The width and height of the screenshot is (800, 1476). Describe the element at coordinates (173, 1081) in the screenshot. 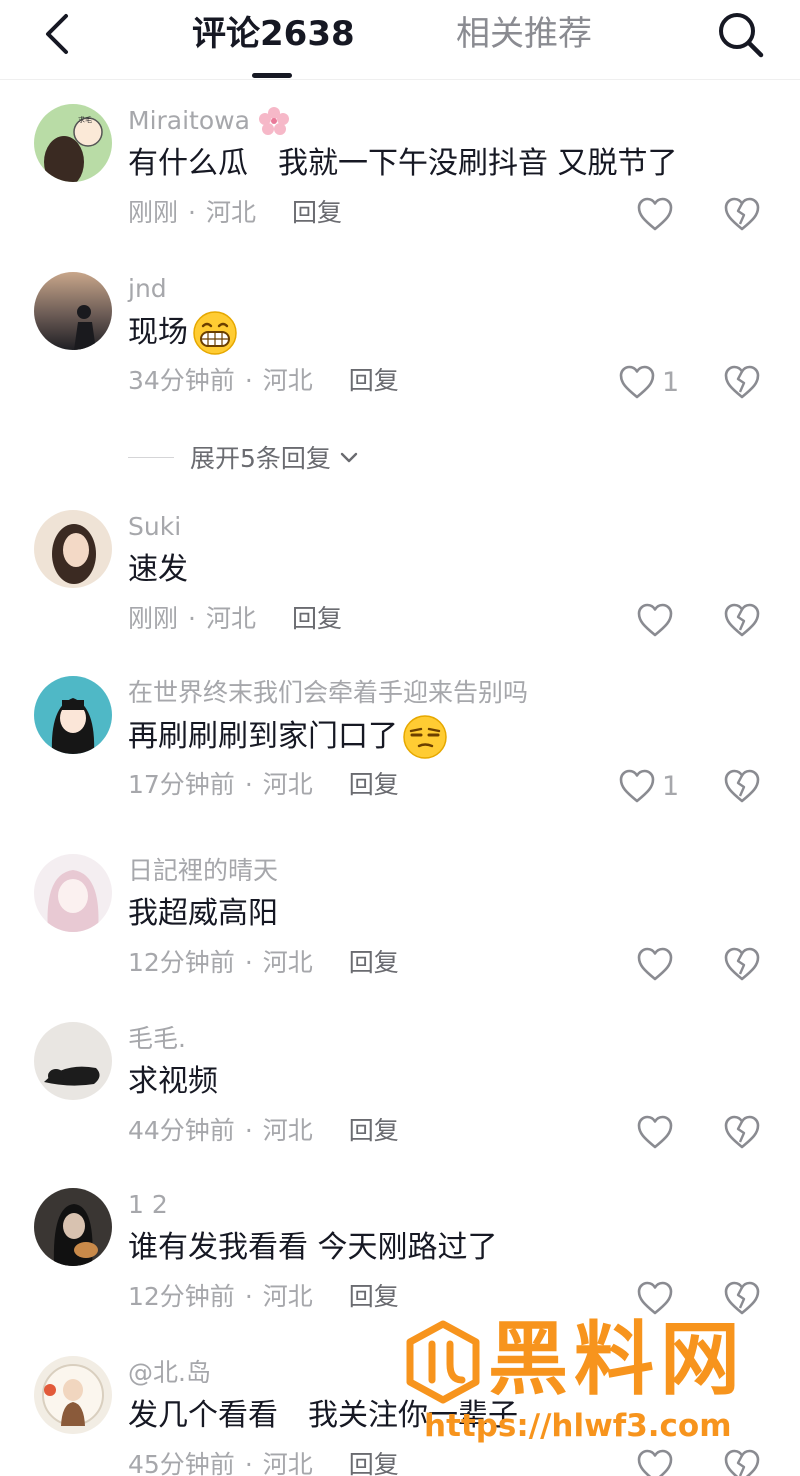

I see `comment-text: 求视频` at that location.